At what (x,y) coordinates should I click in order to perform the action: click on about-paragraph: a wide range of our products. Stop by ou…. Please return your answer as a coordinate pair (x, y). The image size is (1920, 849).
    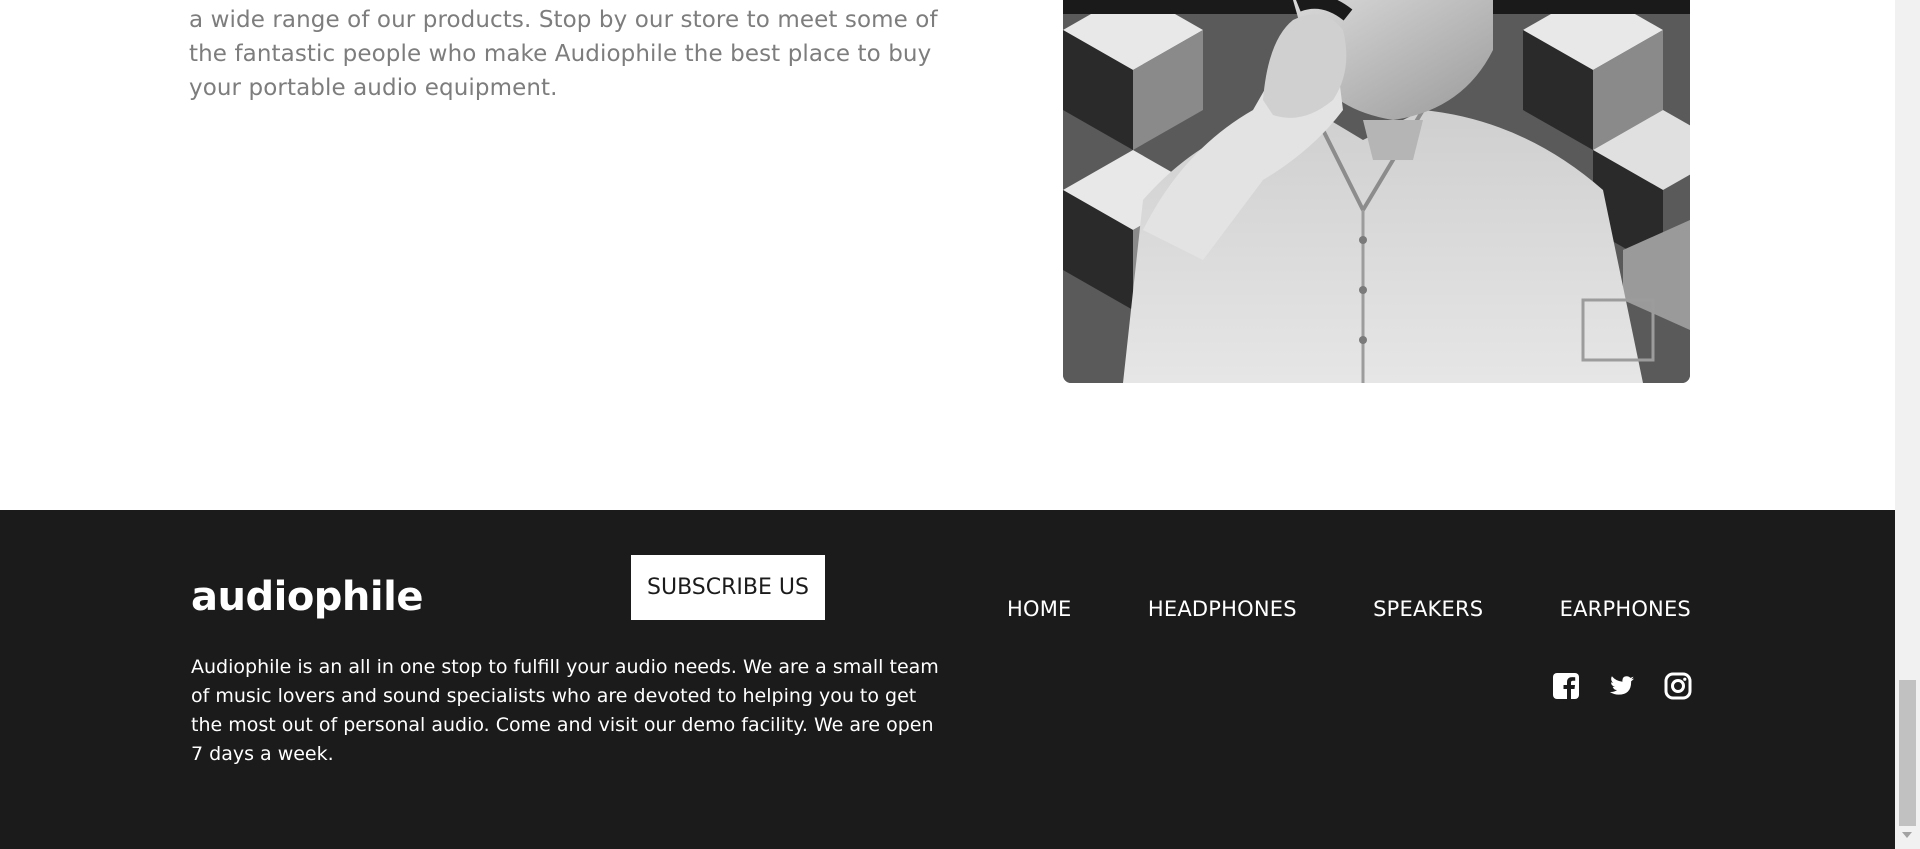
    Looking at the image, I should click on (563, 54).